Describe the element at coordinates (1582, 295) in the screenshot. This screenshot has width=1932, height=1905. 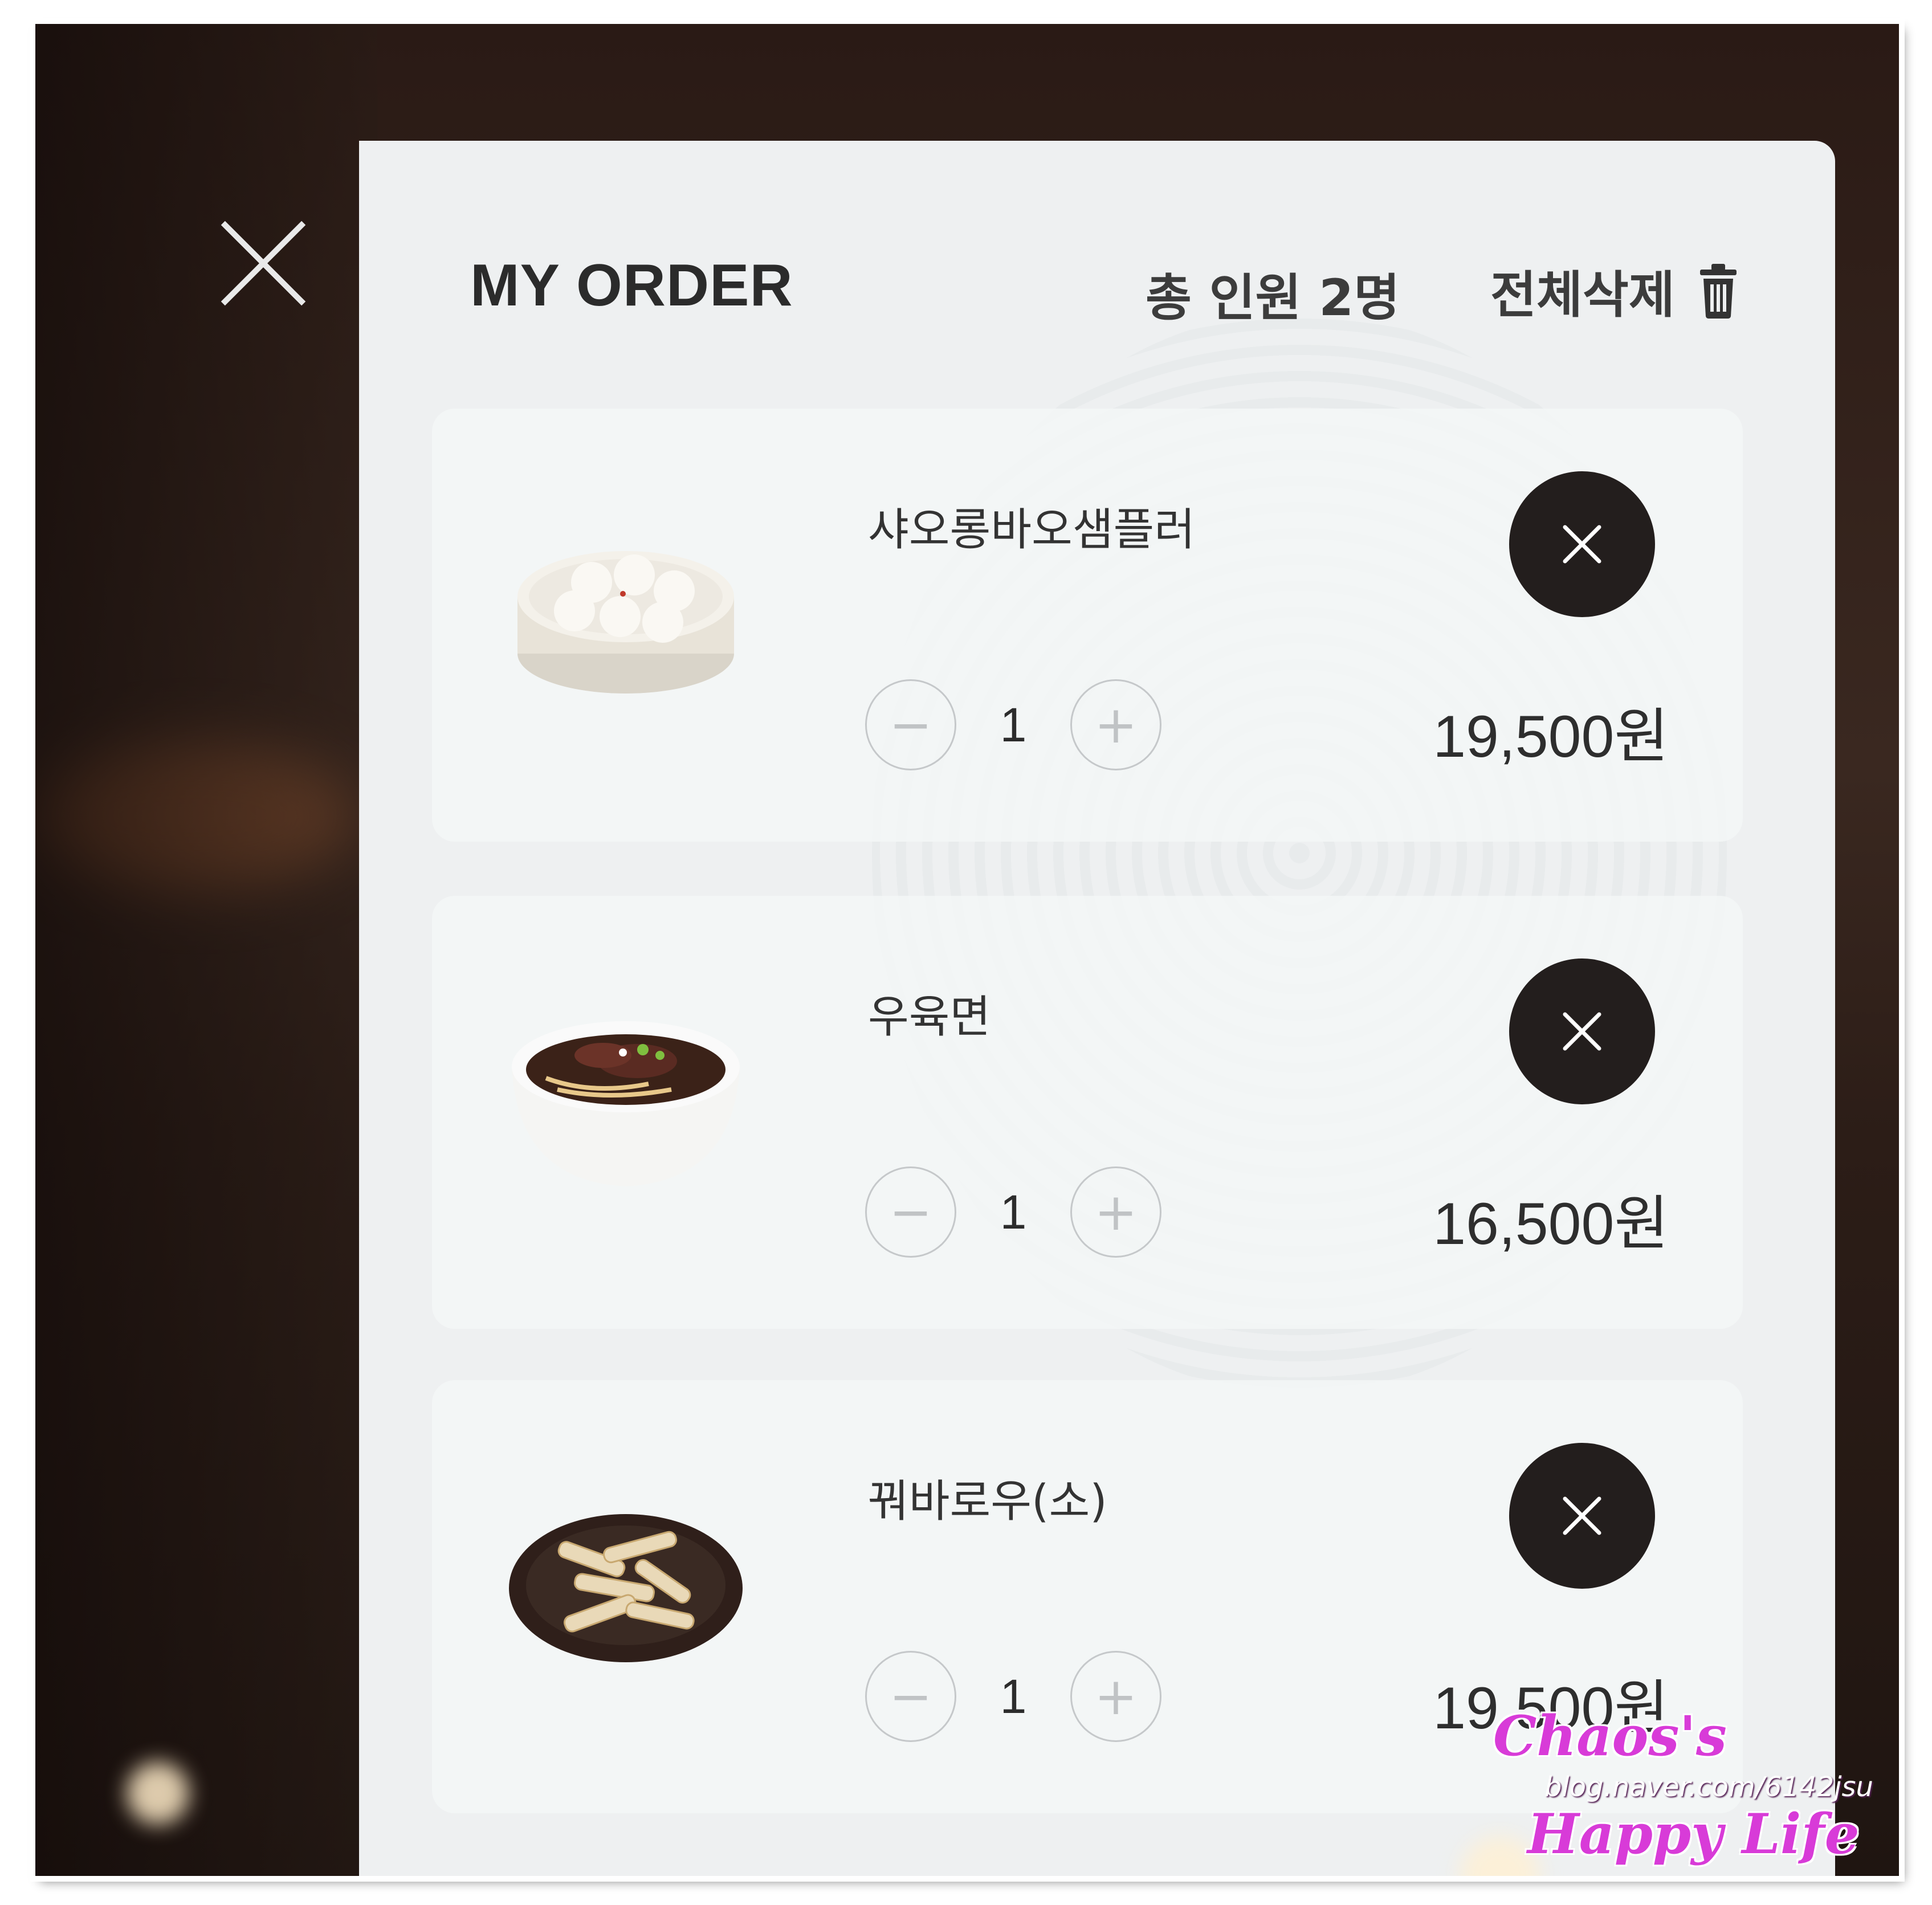
I see `delete-all-label: 전체삭제` at that location.